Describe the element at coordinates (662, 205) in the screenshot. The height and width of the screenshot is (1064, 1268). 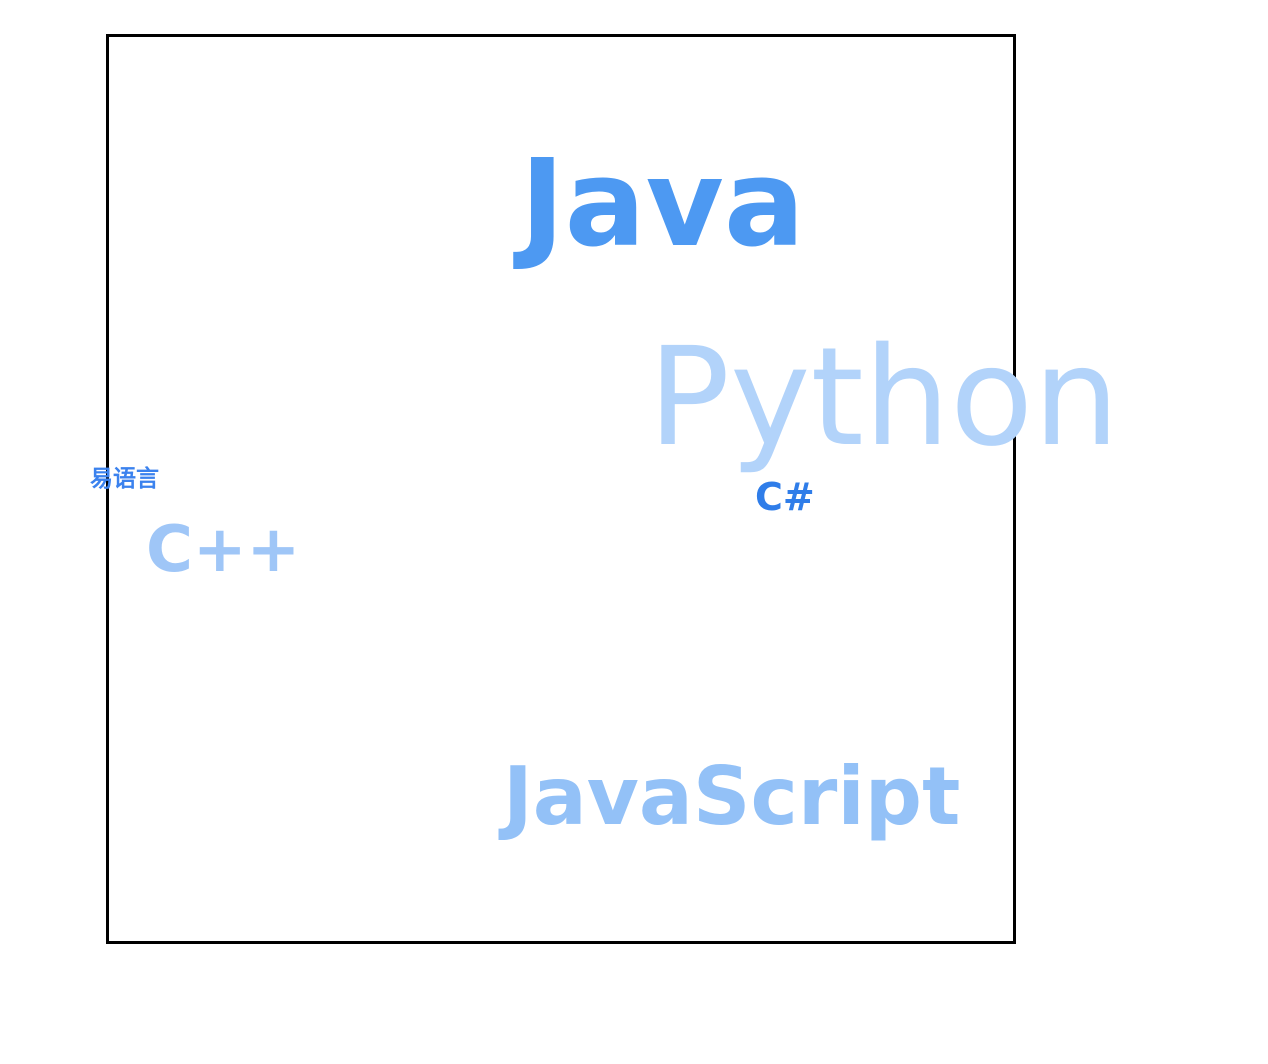
I see `word-java: Java` at that location.